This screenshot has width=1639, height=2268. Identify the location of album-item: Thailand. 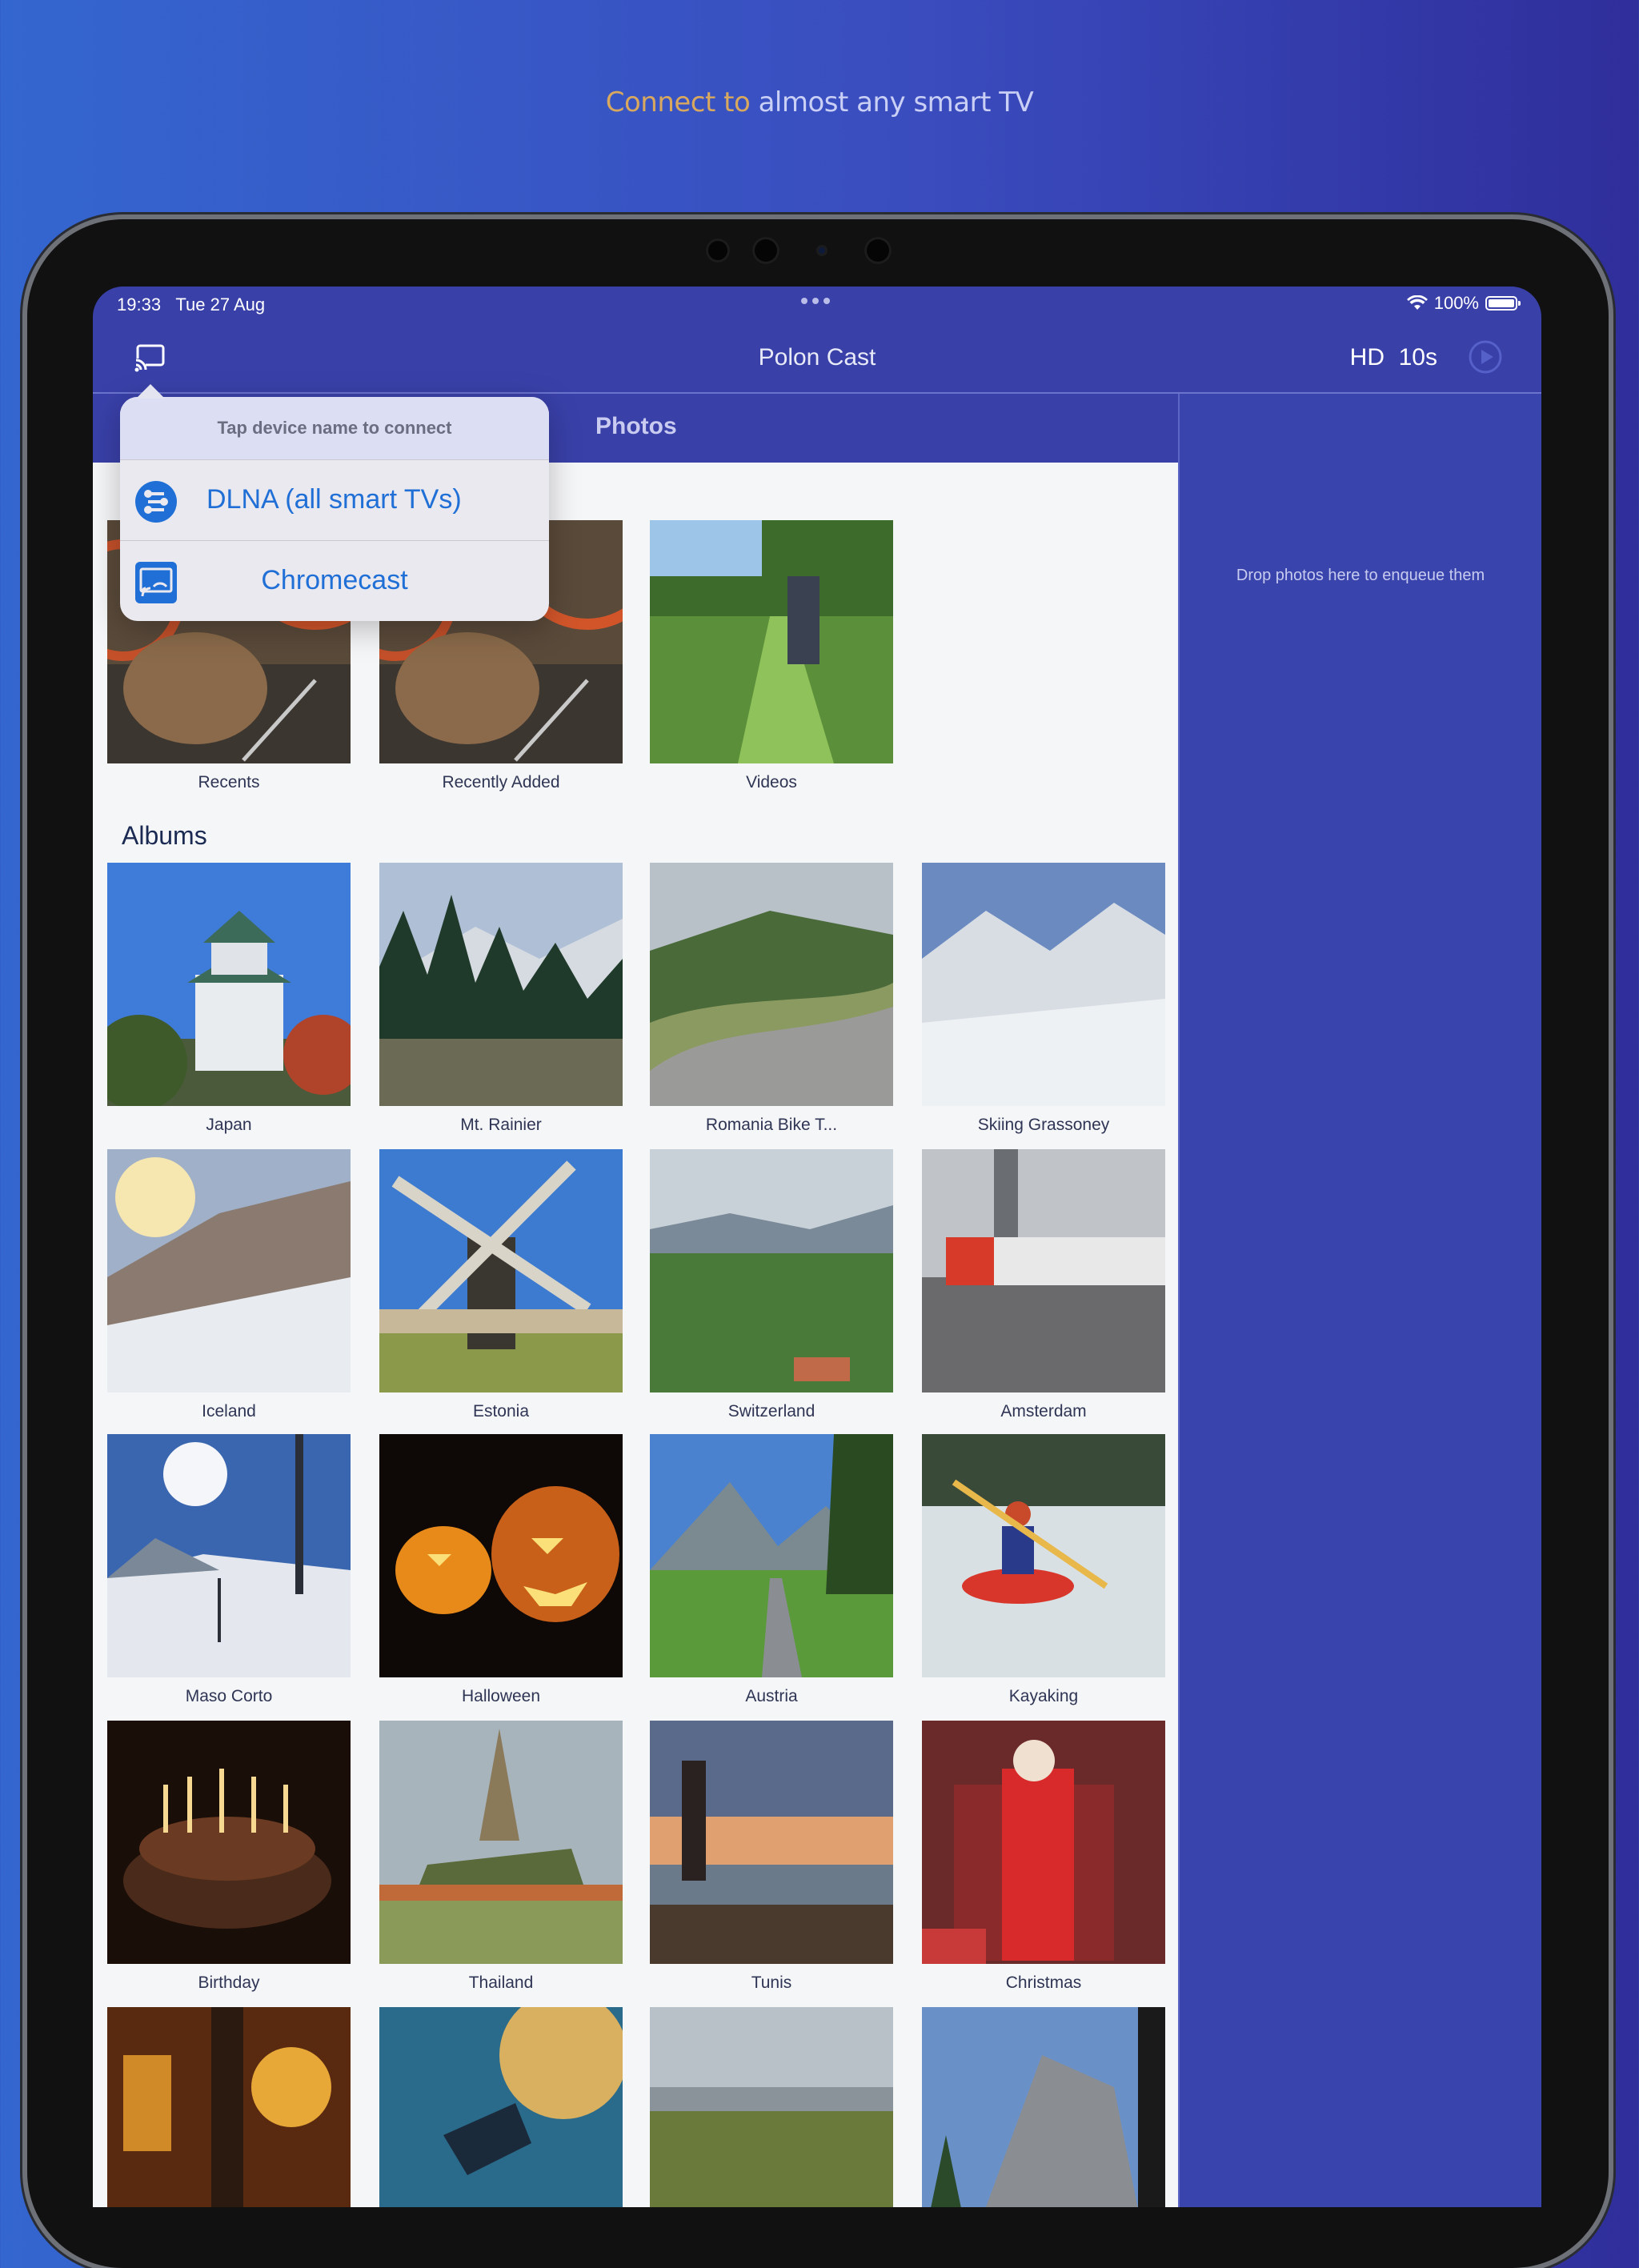
(501, 1857).